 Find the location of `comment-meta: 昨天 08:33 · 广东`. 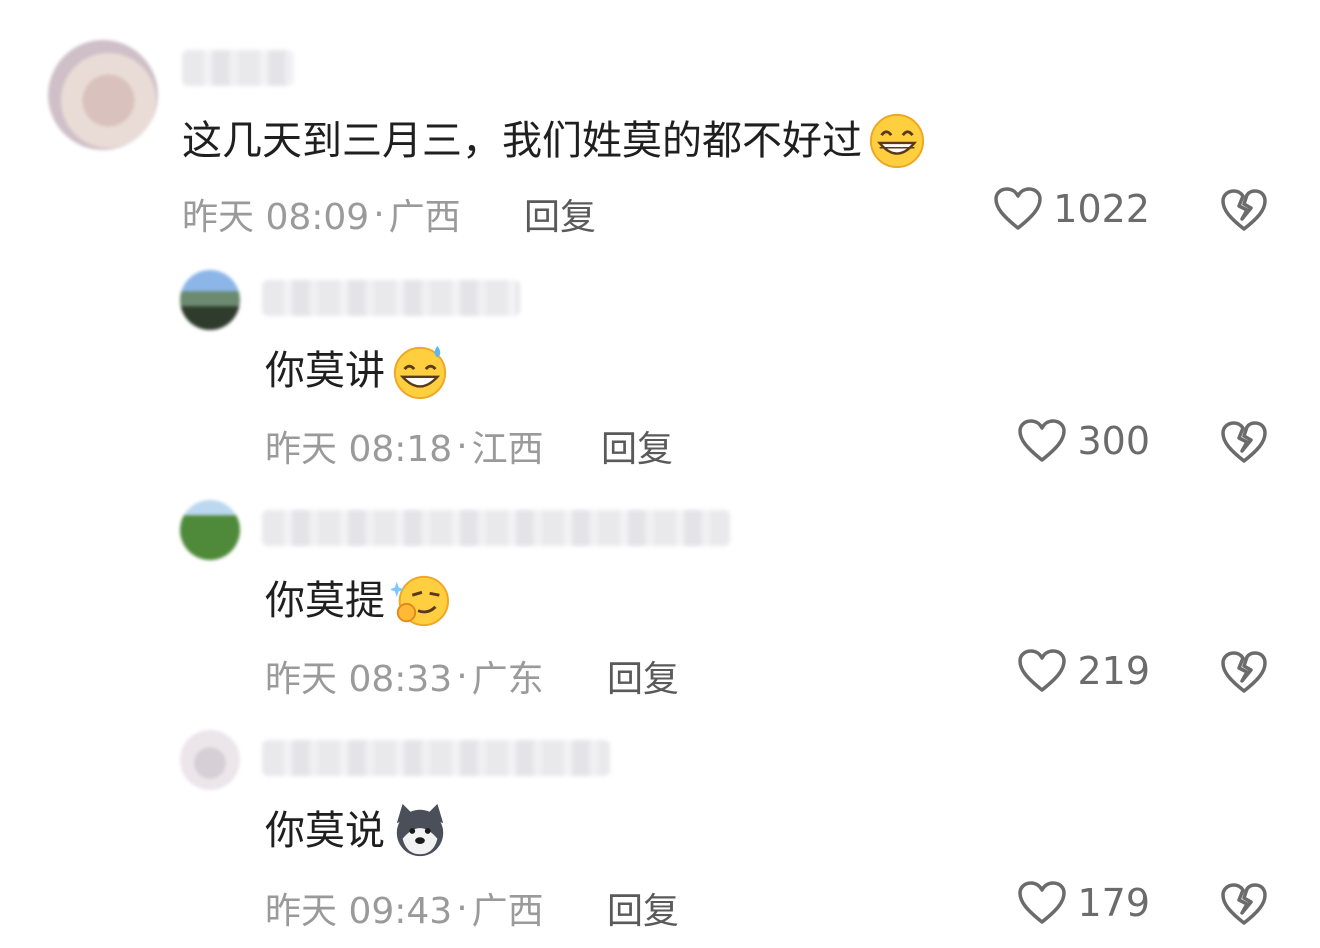

comment-meta: 昨天 08:33 · 广东 is located at coordinates (404, 676).